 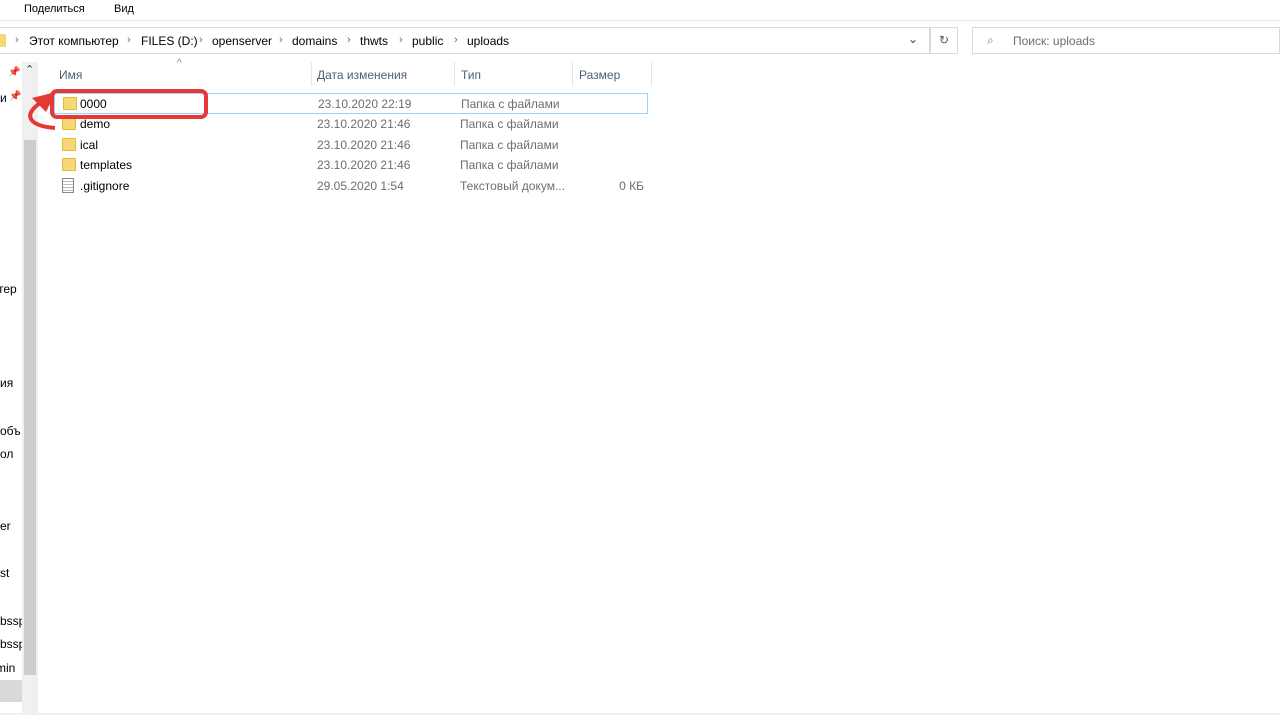 I want to click on breadcrumb: uploads, so click(x=488, y=41).